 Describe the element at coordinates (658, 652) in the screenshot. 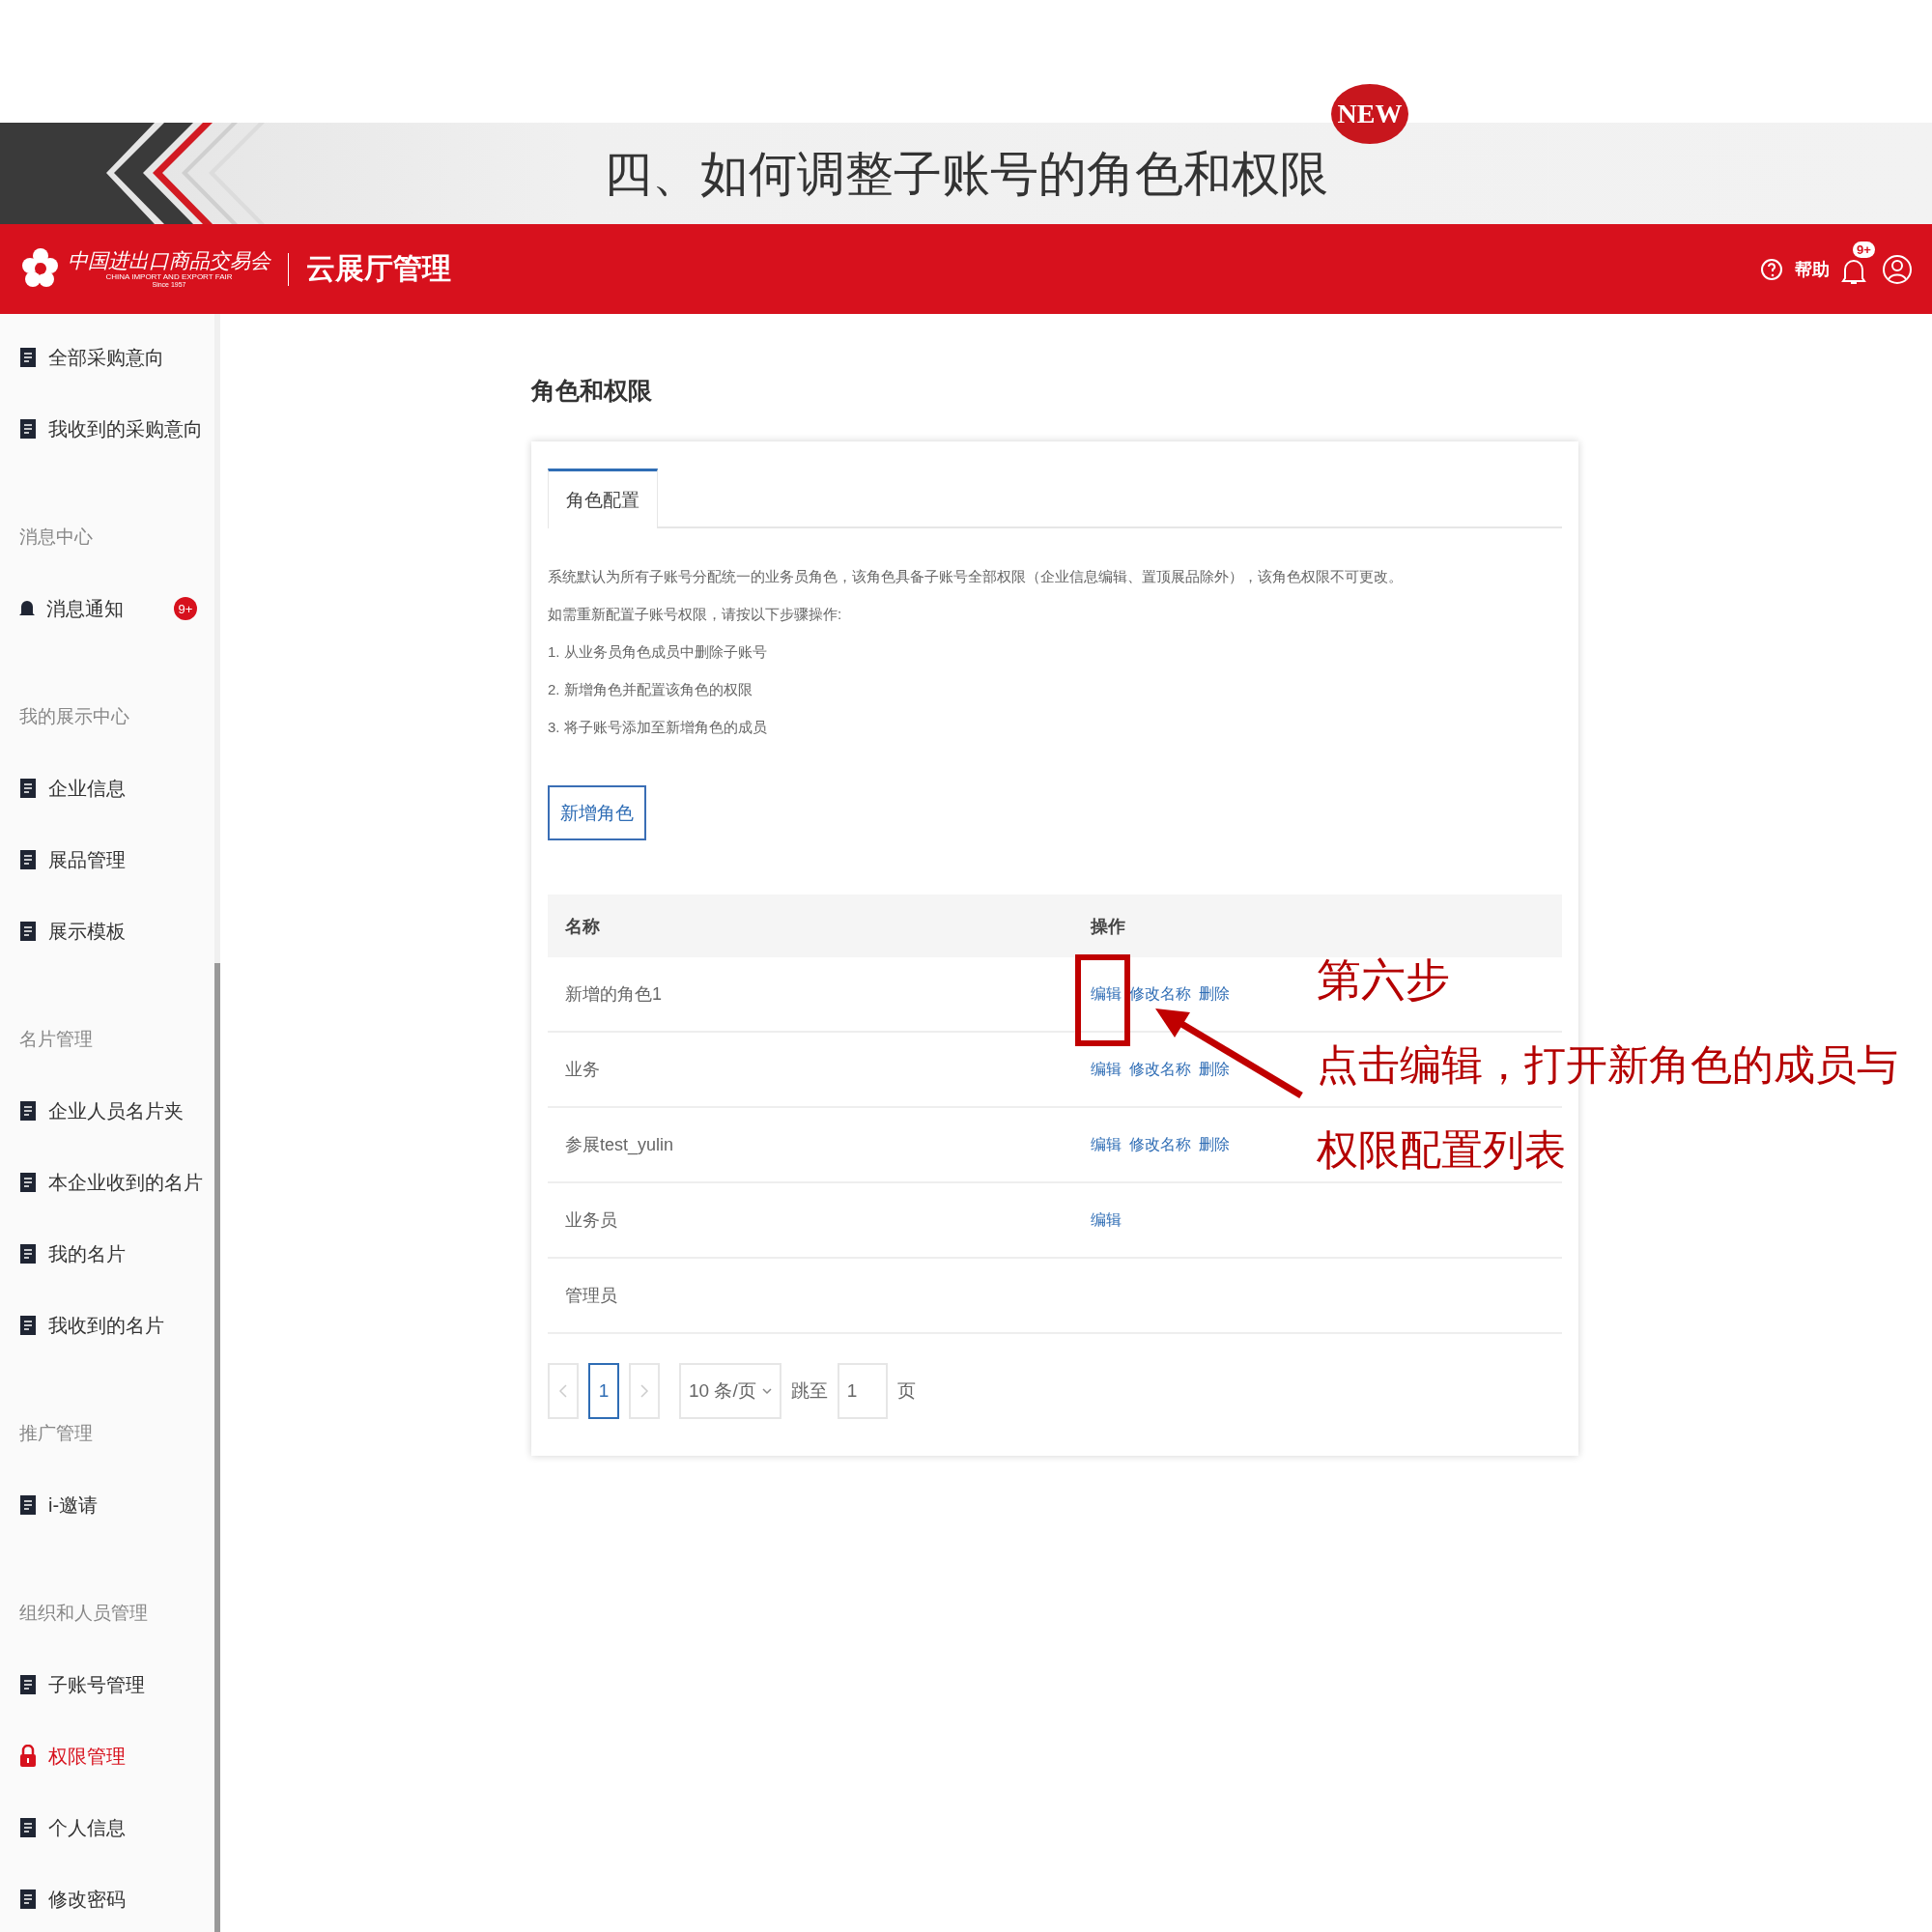

I see `intro-text: 1. 从业务员角色成员中删除子账号` at that location.